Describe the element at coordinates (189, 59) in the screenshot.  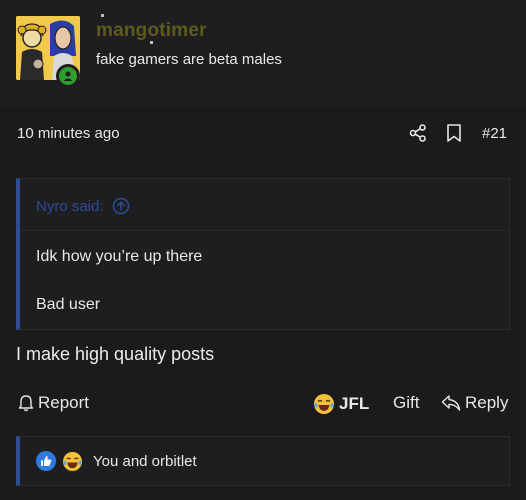
I see `user-title: fake gamers are beta males` at that location.